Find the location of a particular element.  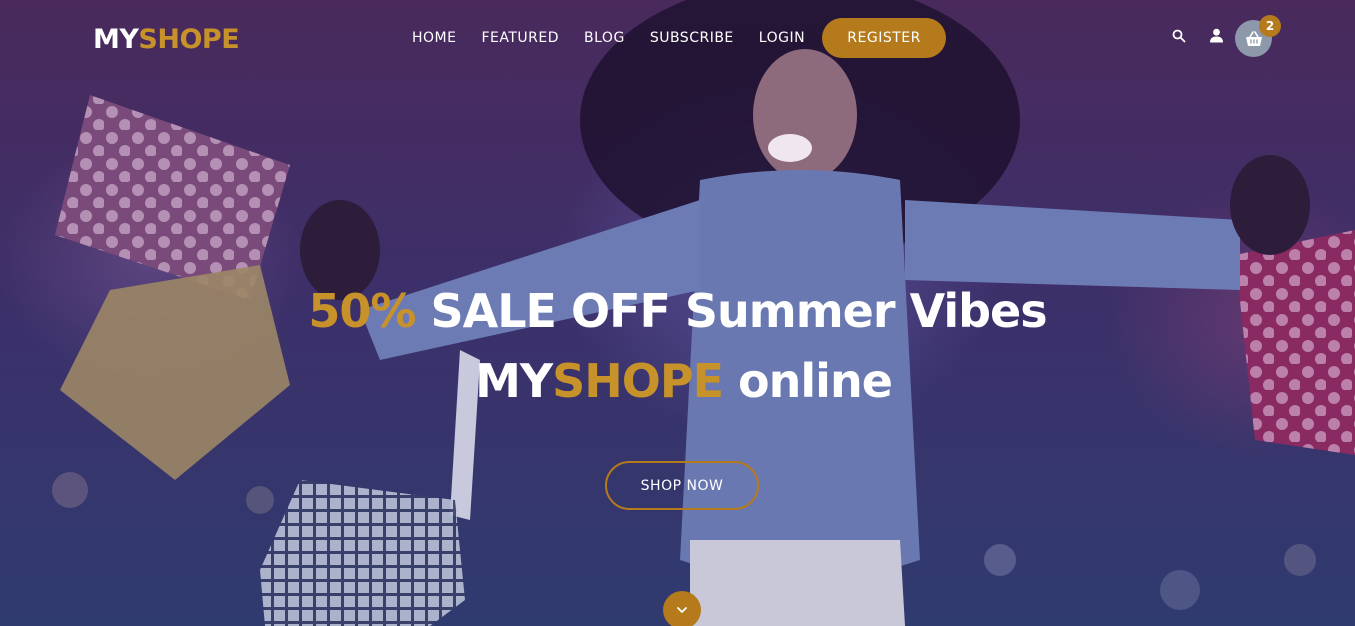

hero-headline-text: SALE OFF Summer Vibes is located at coordinates (731, 311).